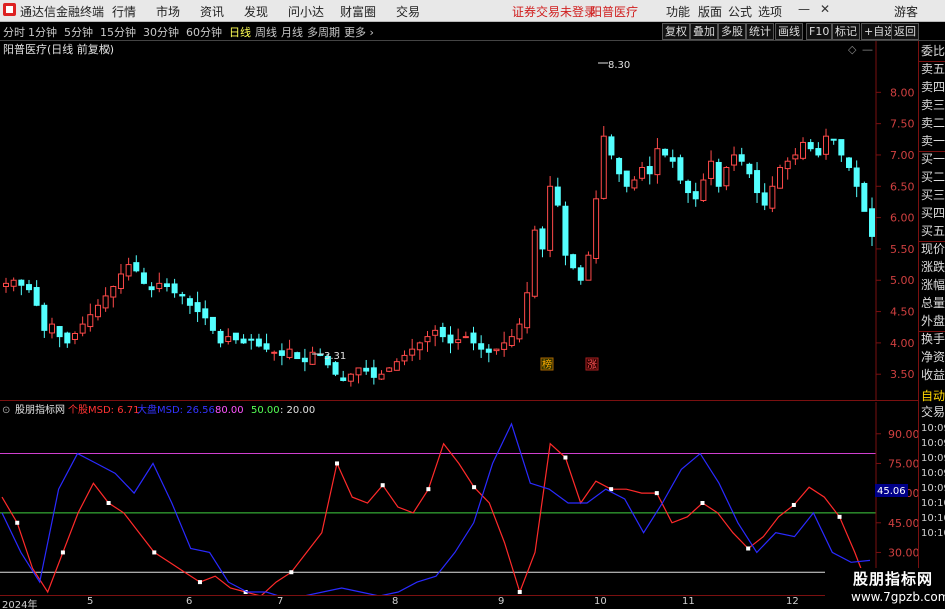  I want to click on menu-options: 选项, so click(770, 11).